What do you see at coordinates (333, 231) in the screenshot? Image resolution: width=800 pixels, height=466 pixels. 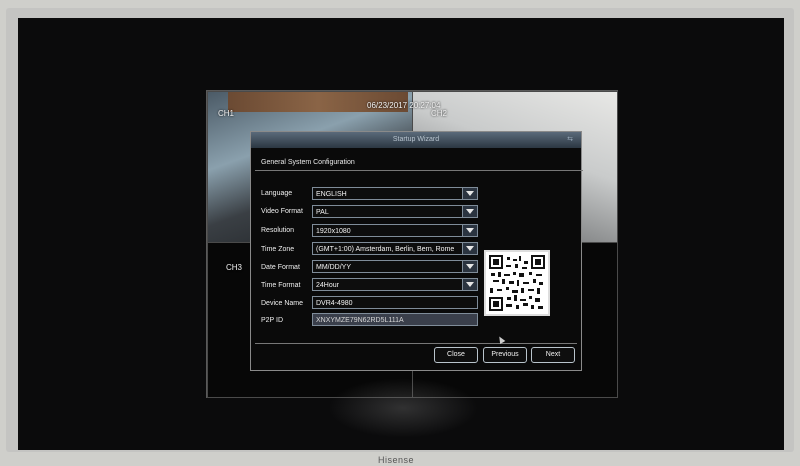 I see `resolution-value: 1920x1080` at bounding box center [333, 231].